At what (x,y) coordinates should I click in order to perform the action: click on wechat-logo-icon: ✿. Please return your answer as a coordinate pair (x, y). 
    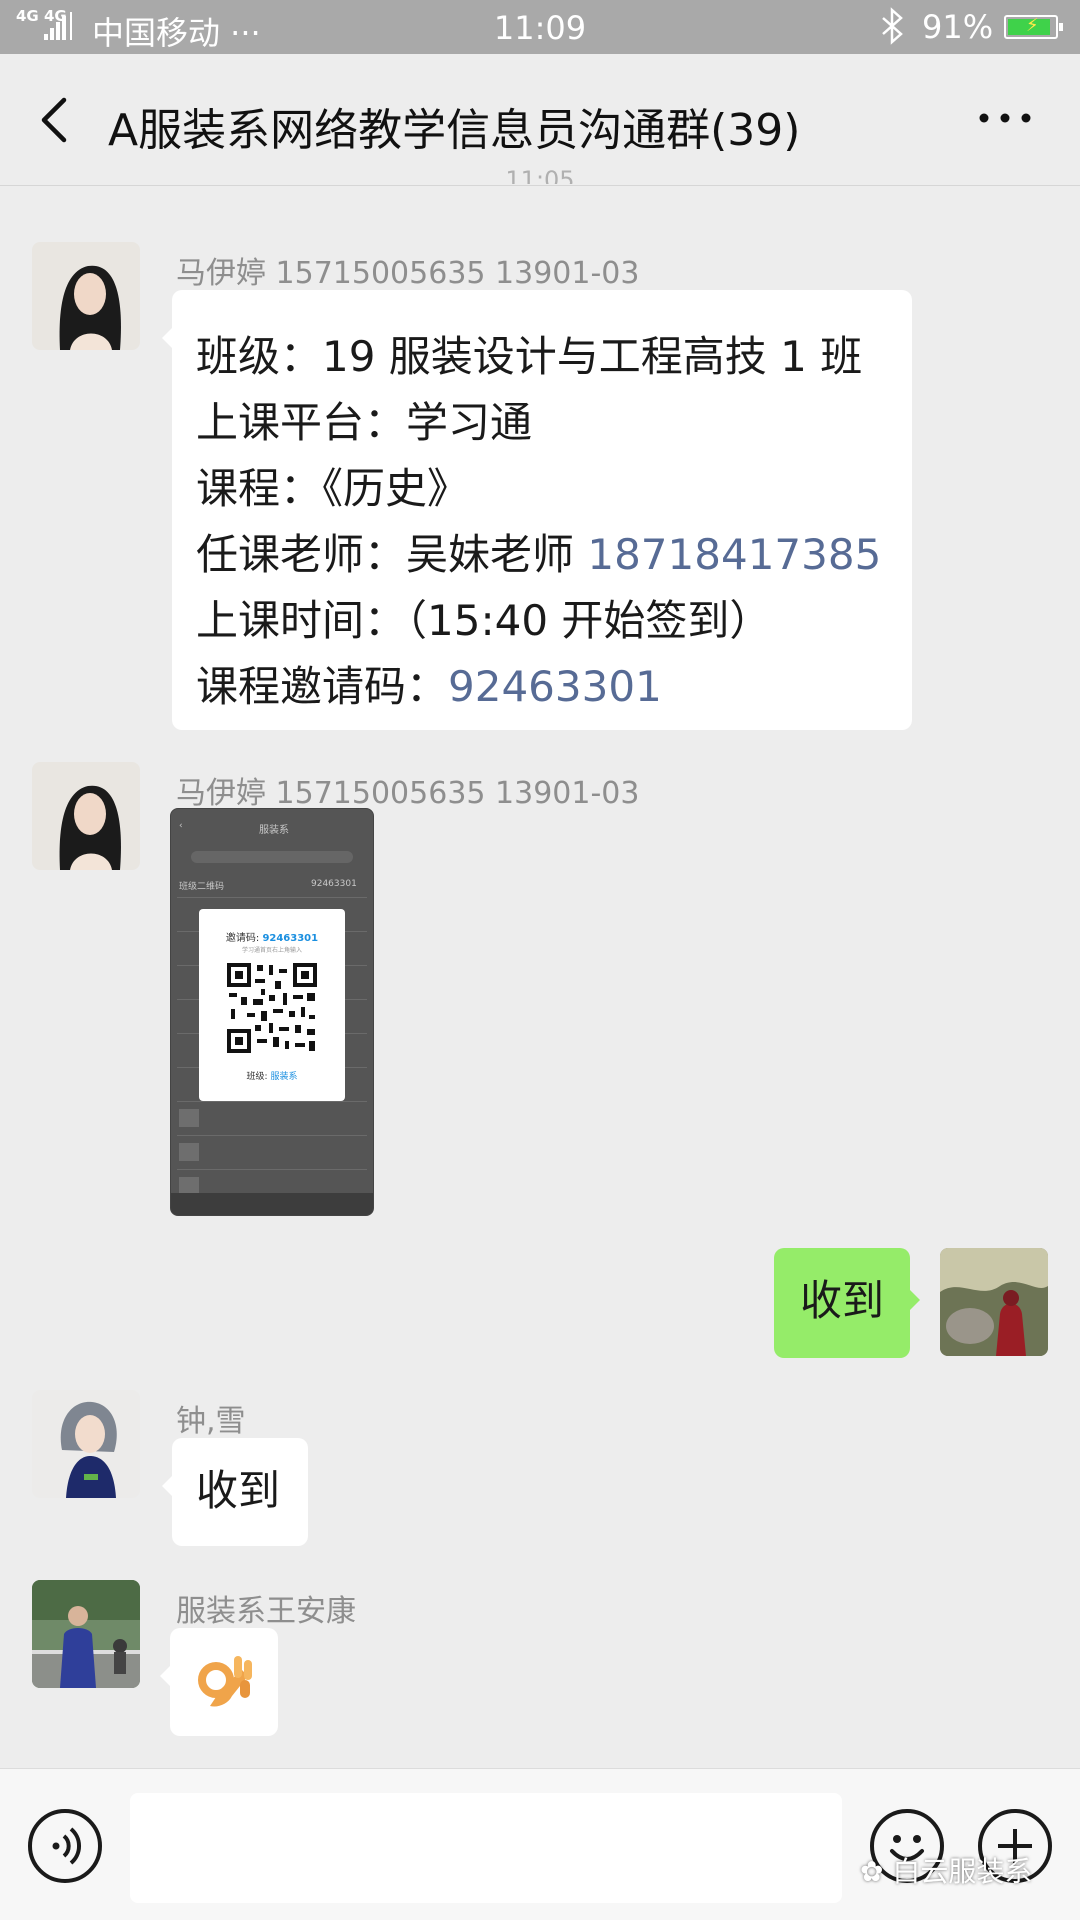
    Looking at the image, I should click on (876, 1871).